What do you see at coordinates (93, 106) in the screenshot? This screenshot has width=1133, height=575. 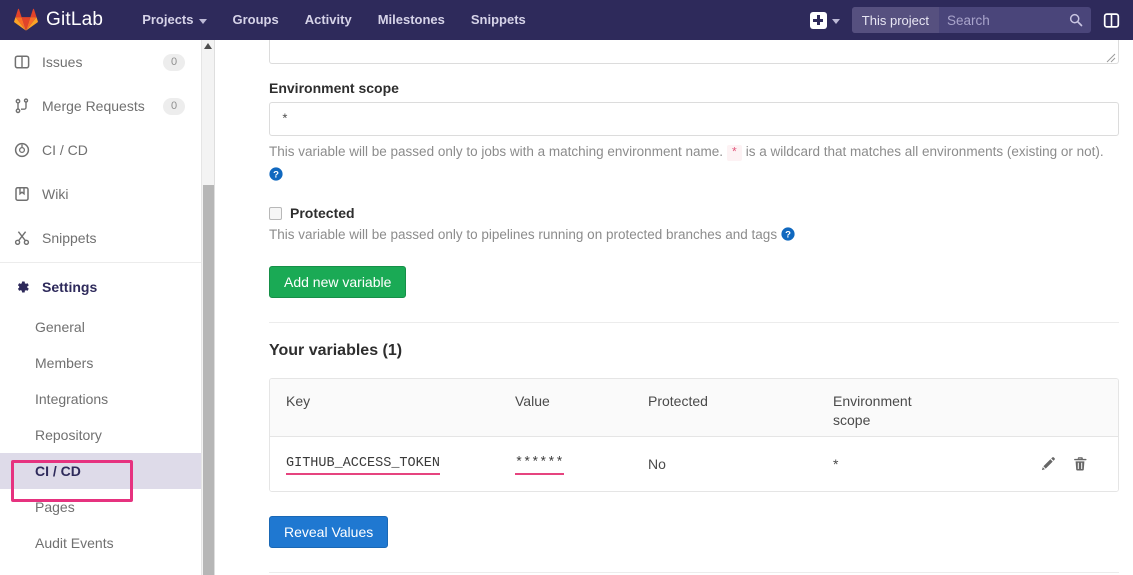 I see `sidebar-item-merge-requests-label: Merge Requests` at bounding box center [93, 106].